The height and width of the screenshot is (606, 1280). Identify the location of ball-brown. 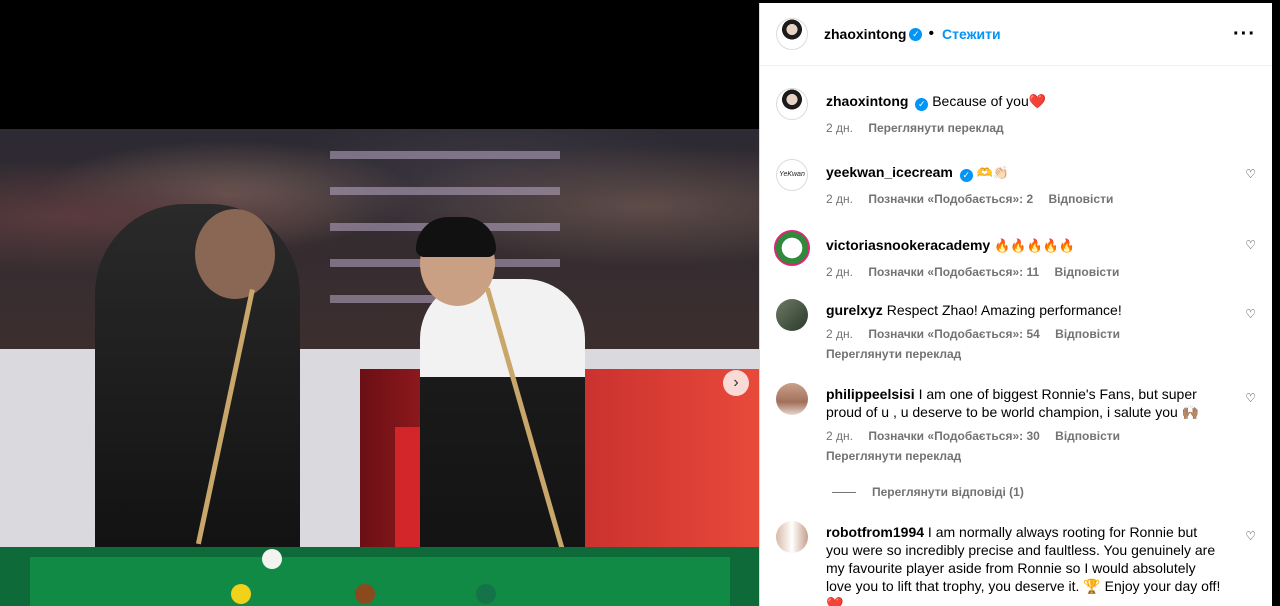
(365, 594).